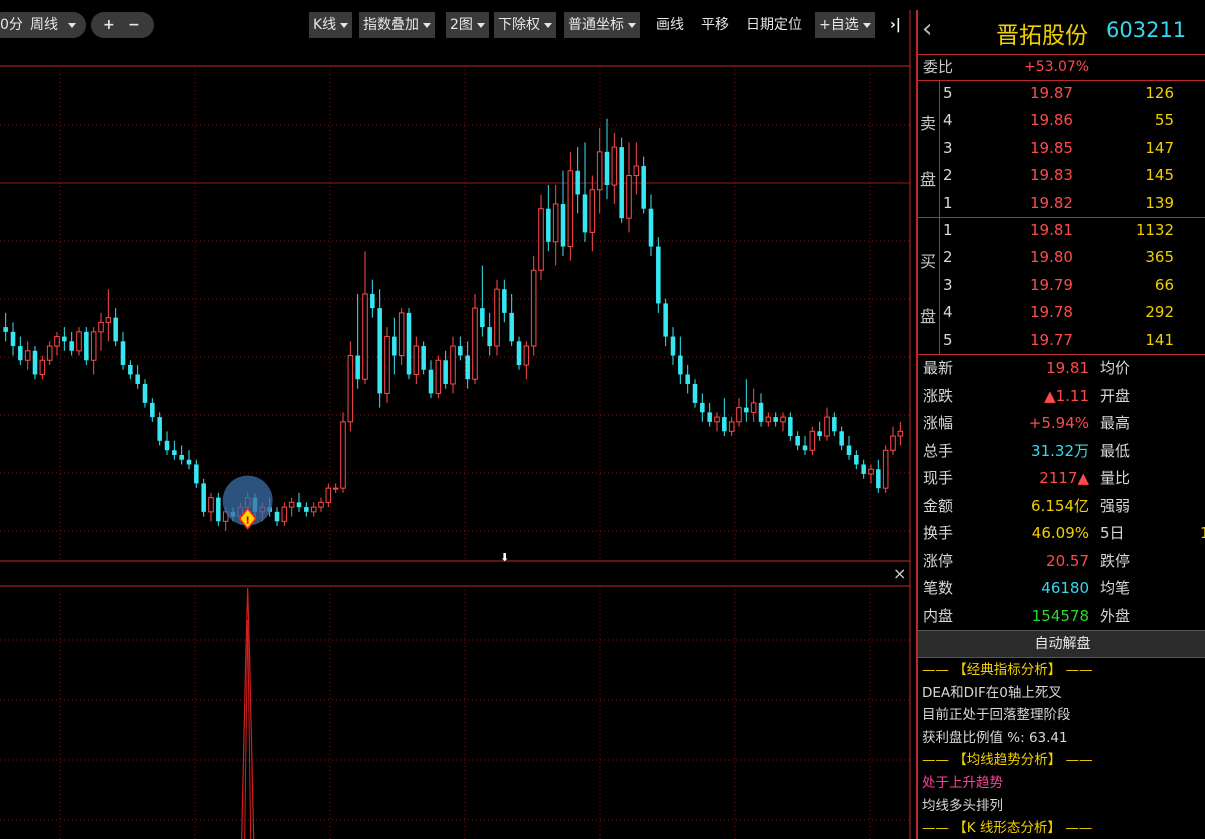  Describe the element at coordinates (11, 25) in the screenshot. I see `period-partial-label: 0分` at that location.